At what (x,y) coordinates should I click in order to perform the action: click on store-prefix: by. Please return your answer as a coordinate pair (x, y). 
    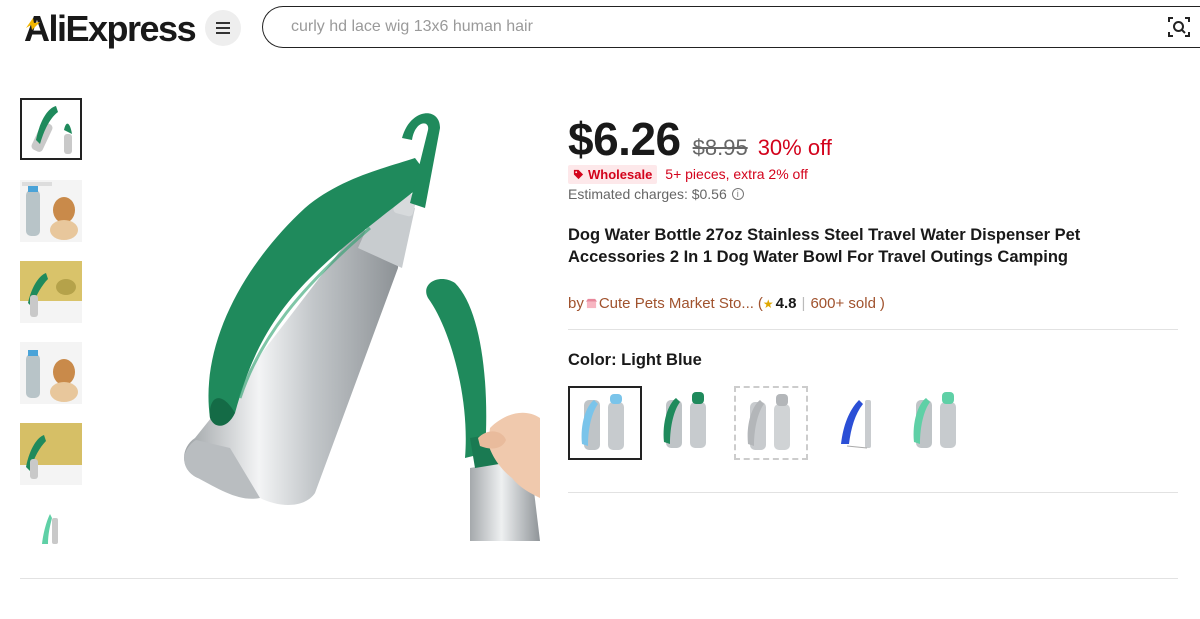
    Looking at the image, I should click on (576, 303).